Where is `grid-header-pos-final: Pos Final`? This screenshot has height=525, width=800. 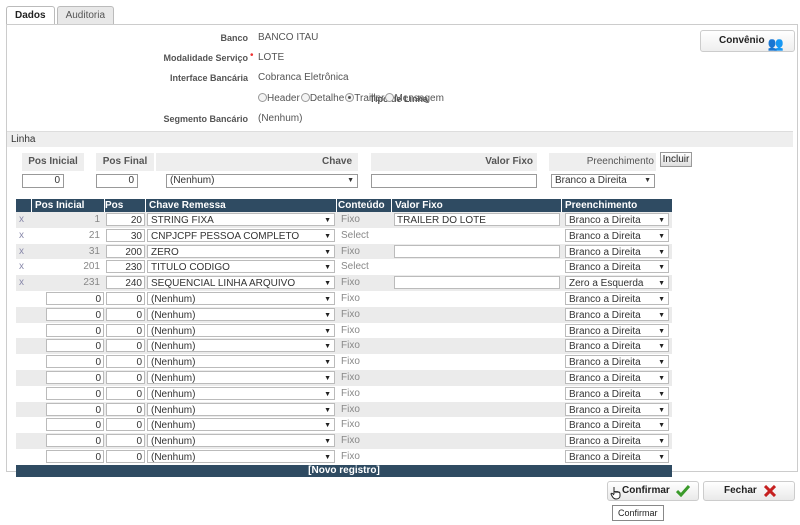
grid-header-pos-final: Pos Final is located at coordinates (125, 211).